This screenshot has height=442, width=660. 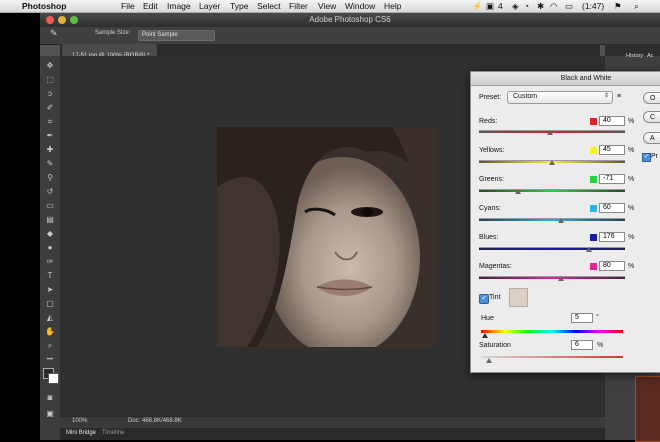 What do you see at coordinates (560, 97) in the screenshot?
I see `preset-select: Custom ⇕` at bounding box center [560, 97].